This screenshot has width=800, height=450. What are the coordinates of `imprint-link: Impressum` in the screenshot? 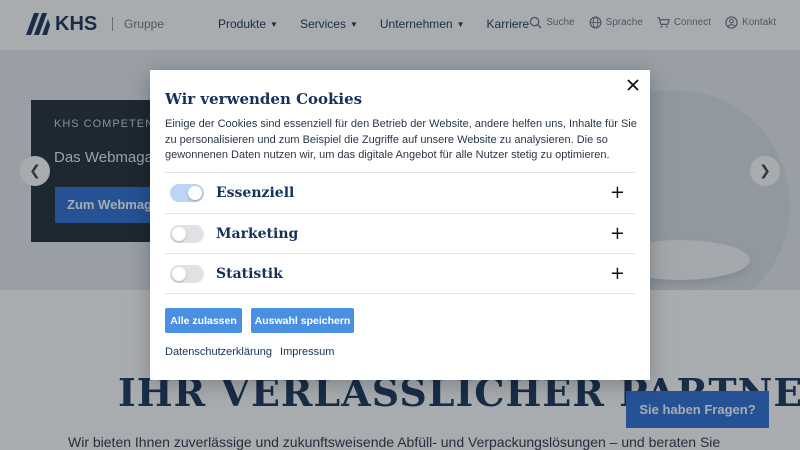 It's located at (307, 352).